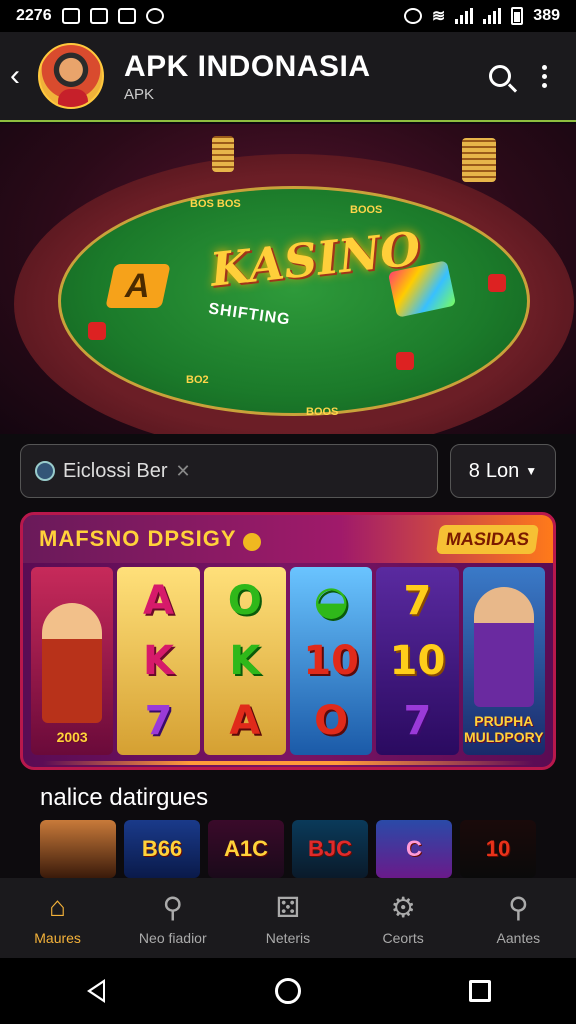 Image resolution: width=576 pixels, height=1024 pixels. I want to click on nav-label: Aantes, so click(518, 938).